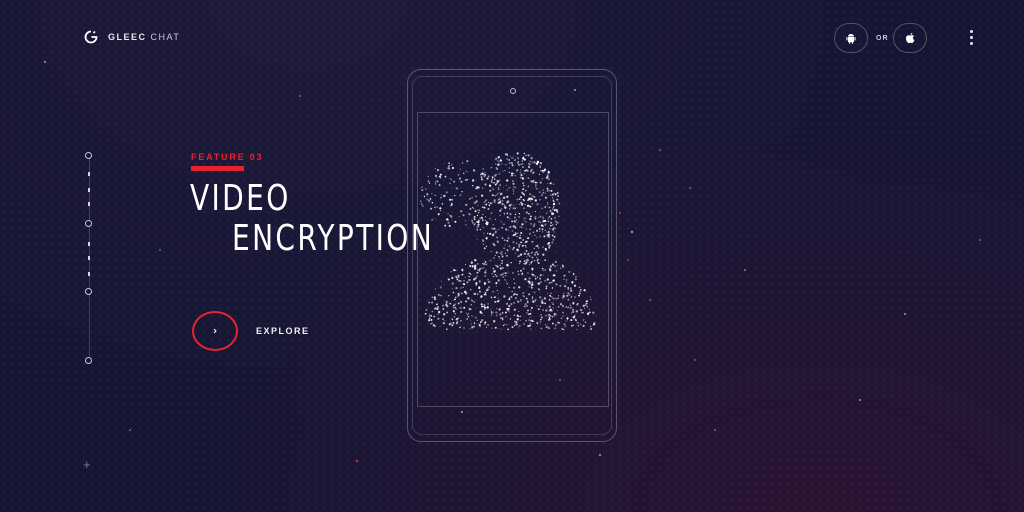 The image size is (1024, 512). What do you see at coordinates (972, 37) in the screenshot?
I see `more-menu-button` at bounding box center [972, 37].